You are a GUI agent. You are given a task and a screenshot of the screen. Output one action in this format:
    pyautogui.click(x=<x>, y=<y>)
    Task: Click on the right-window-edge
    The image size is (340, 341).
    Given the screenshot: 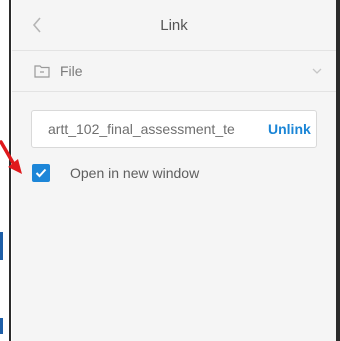 What is the action you would take?
    pyautogui.click(x=338, y=170)
    